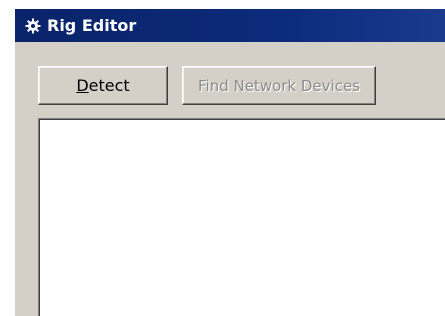 The image size is (445, 316). I want to click on find-network-devices-button: Find Network Devices, so click(279, 85).